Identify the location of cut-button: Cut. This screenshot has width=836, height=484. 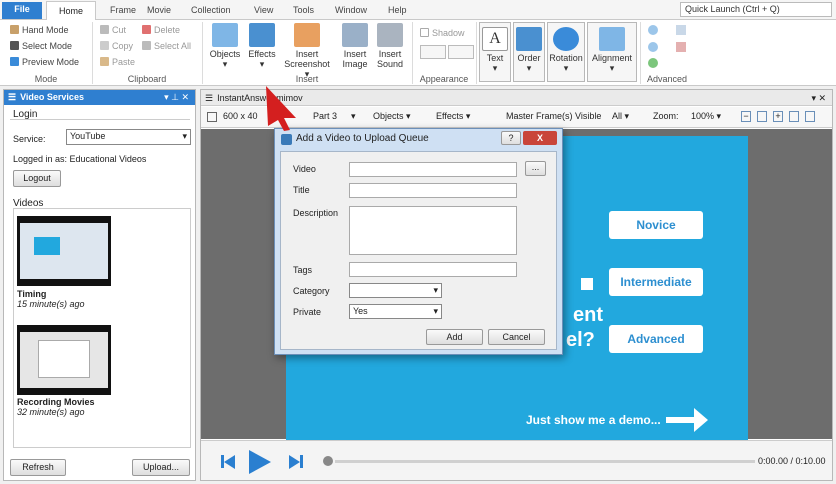
(113, 30).